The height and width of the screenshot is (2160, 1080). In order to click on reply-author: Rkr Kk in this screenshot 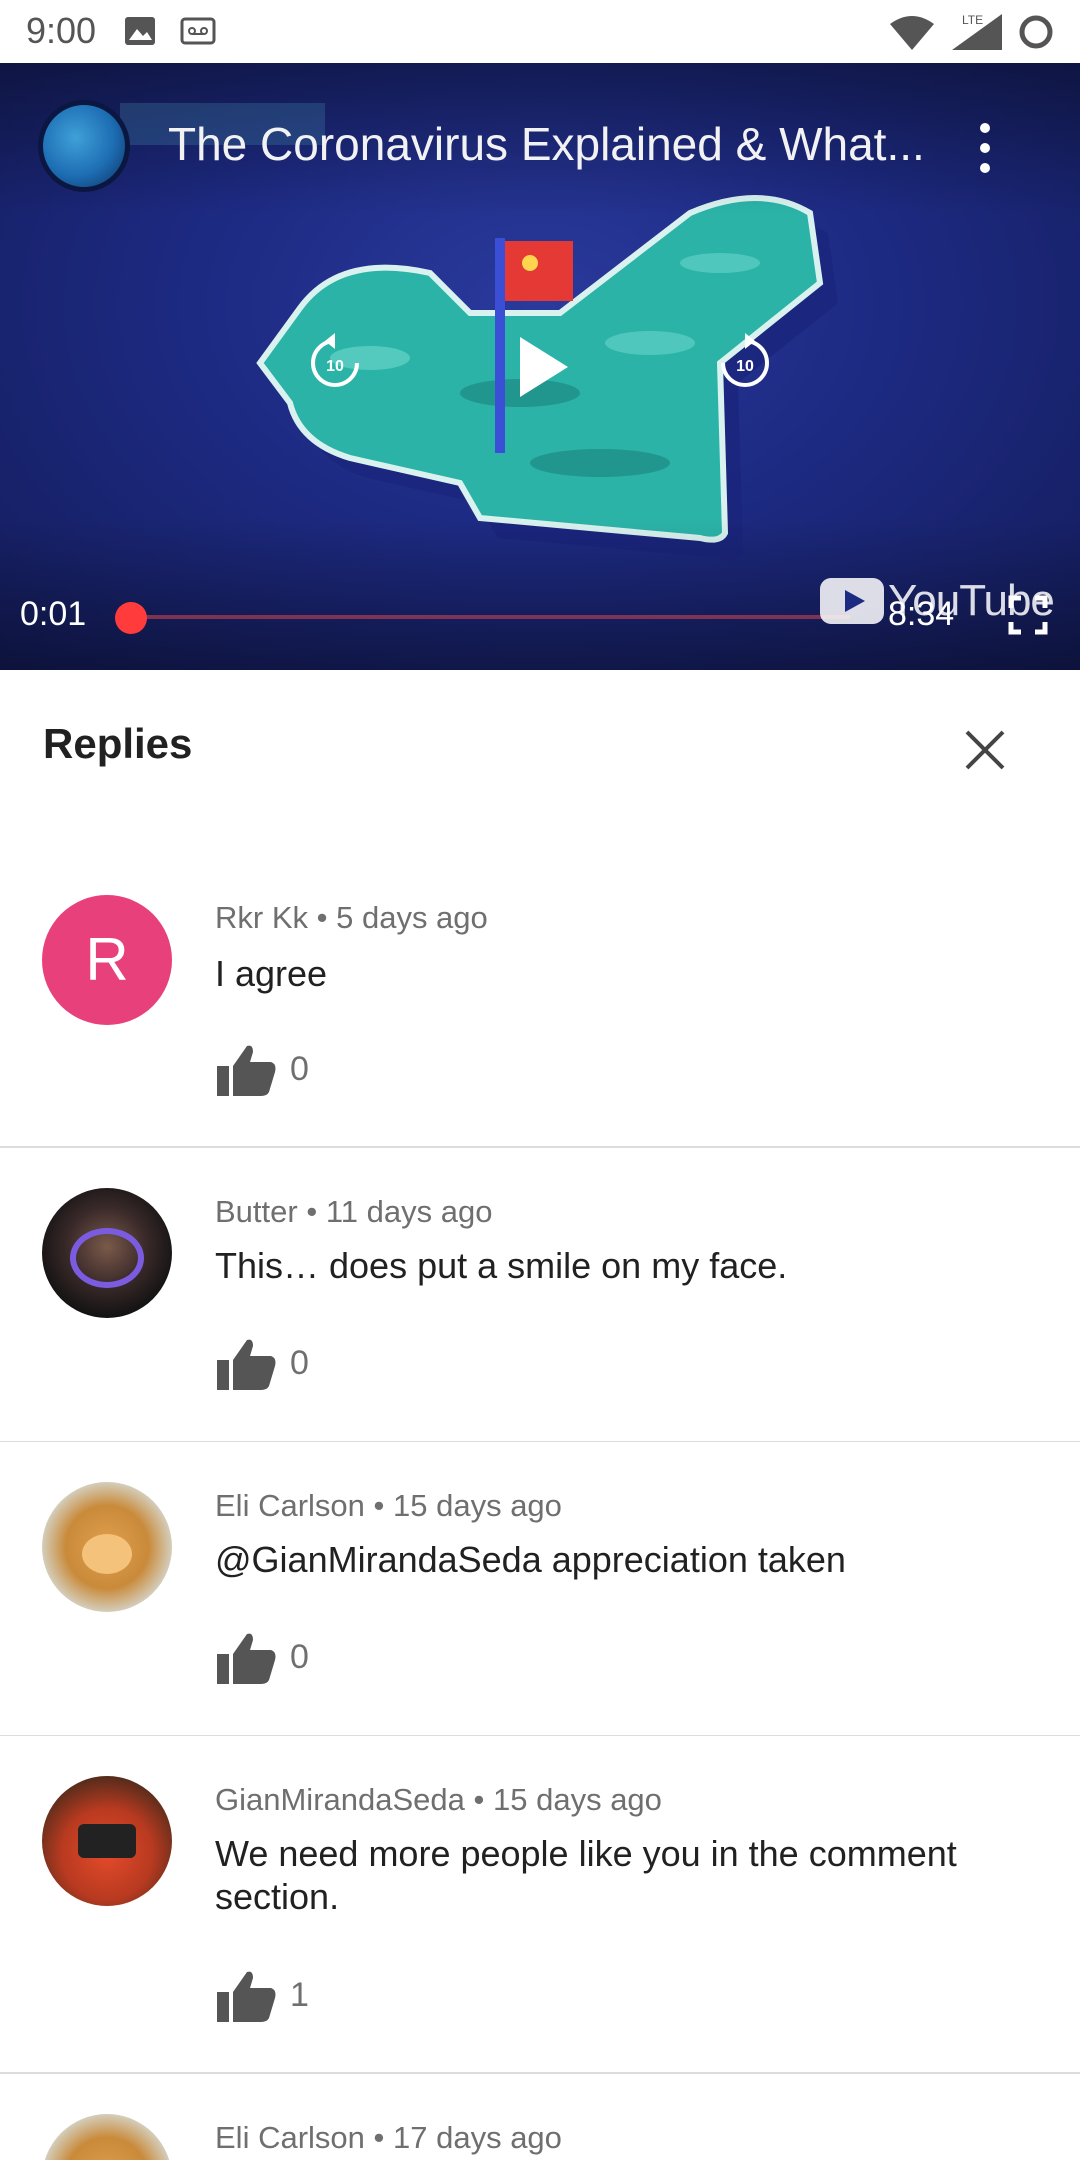, I will do `click(261, 917)`.